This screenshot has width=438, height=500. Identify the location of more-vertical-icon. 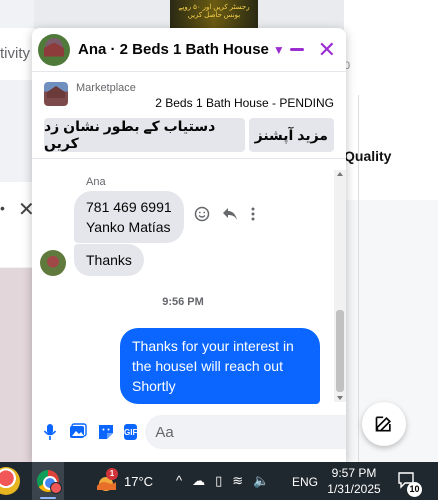
(253, 214).